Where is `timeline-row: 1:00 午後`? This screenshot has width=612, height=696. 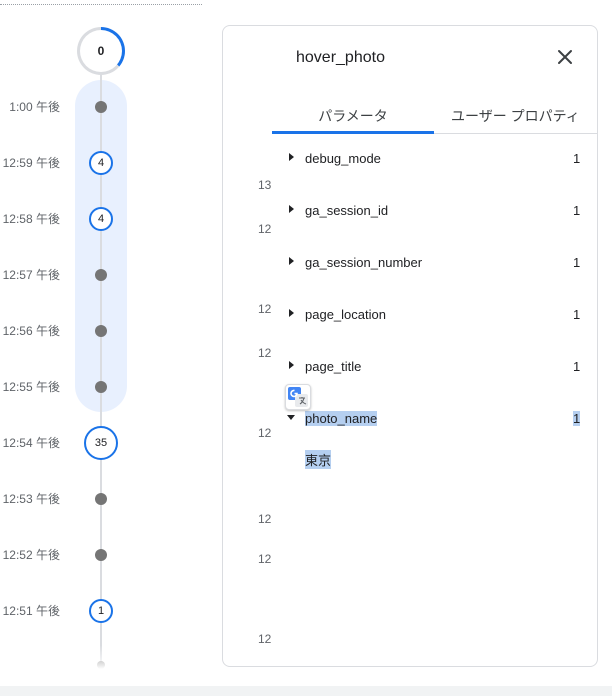 timeline-row: 1:00 午後 is located at coordinates (105, 106).